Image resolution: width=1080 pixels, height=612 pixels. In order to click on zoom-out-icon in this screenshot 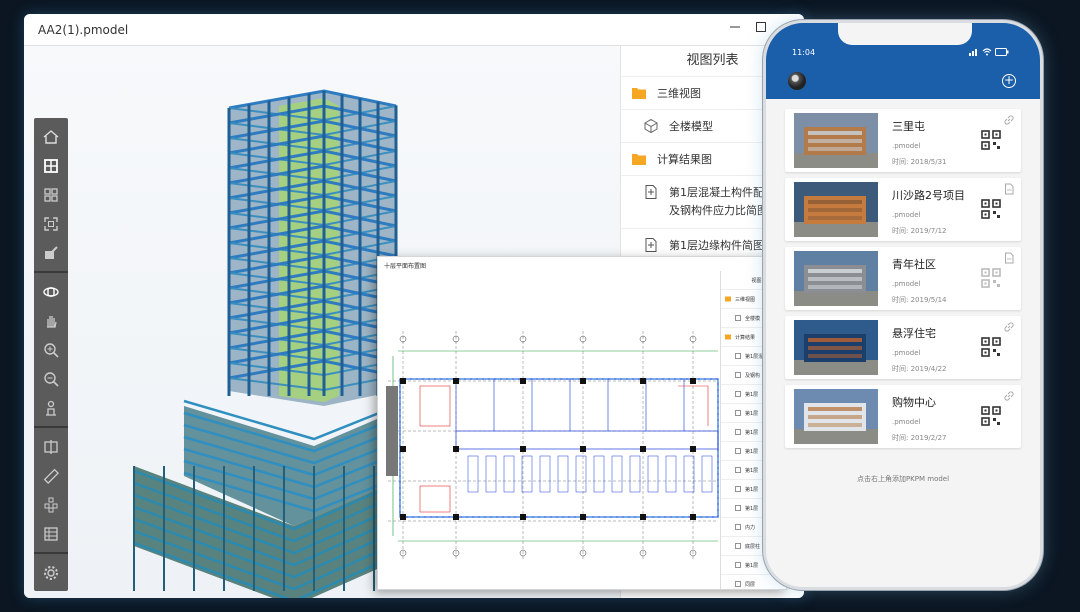, I will do `click(51, 378)`.